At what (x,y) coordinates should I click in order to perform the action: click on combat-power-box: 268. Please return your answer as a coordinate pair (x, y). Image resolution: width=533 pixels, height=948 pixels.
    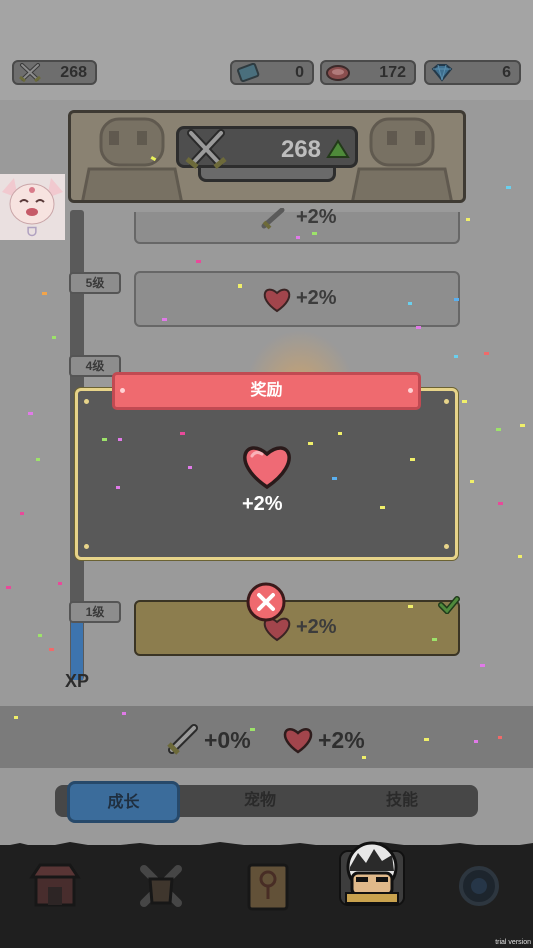
    Looking at the image, I should click on (267, 147).